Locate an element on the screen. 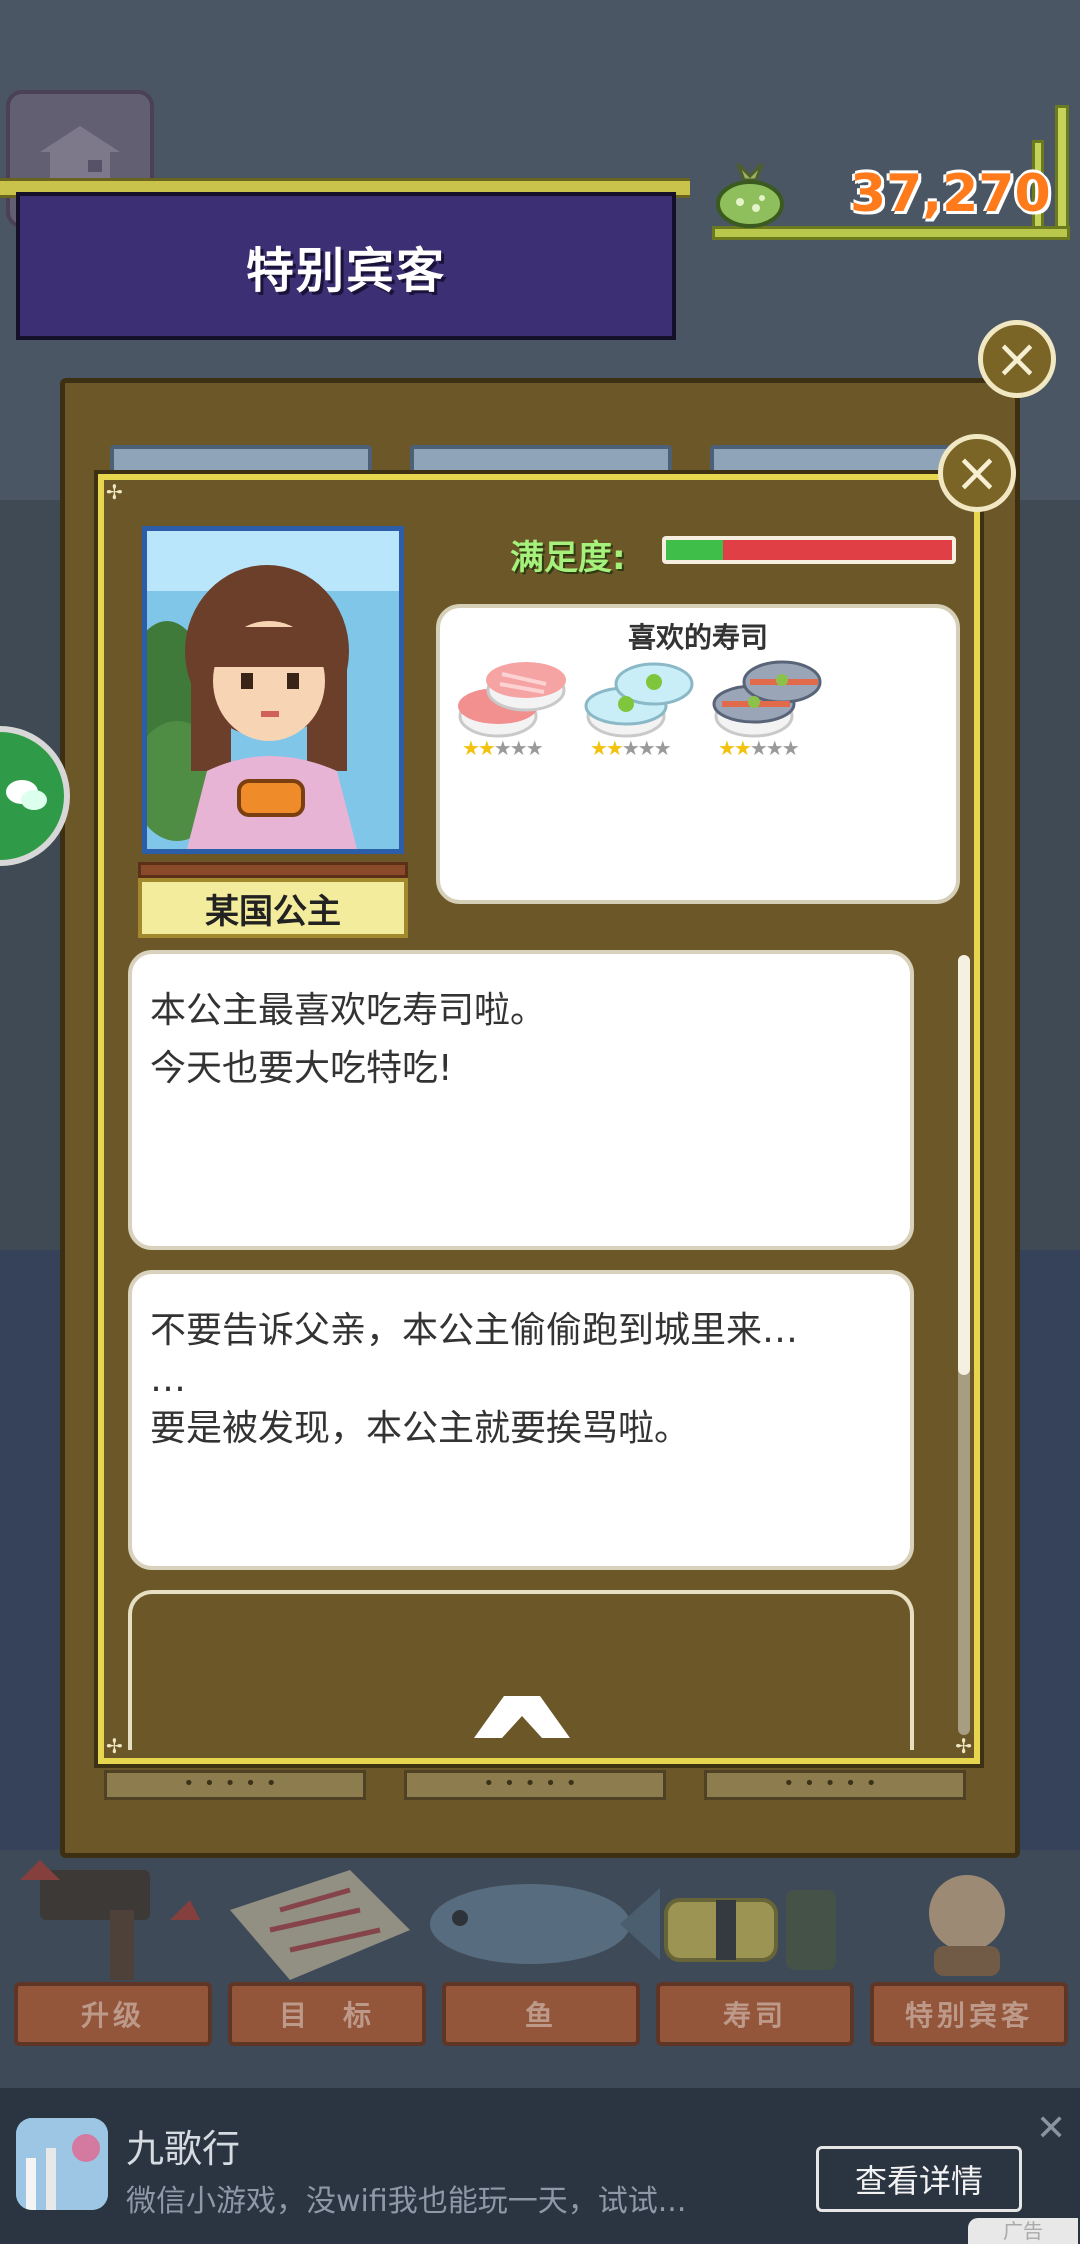  dialog-box-2: 不要告诉父亲，本公主偷偷跑到城里来… … 要是被发现，本公主就要挨骂啦。 is located at coordinates (521, 1420).